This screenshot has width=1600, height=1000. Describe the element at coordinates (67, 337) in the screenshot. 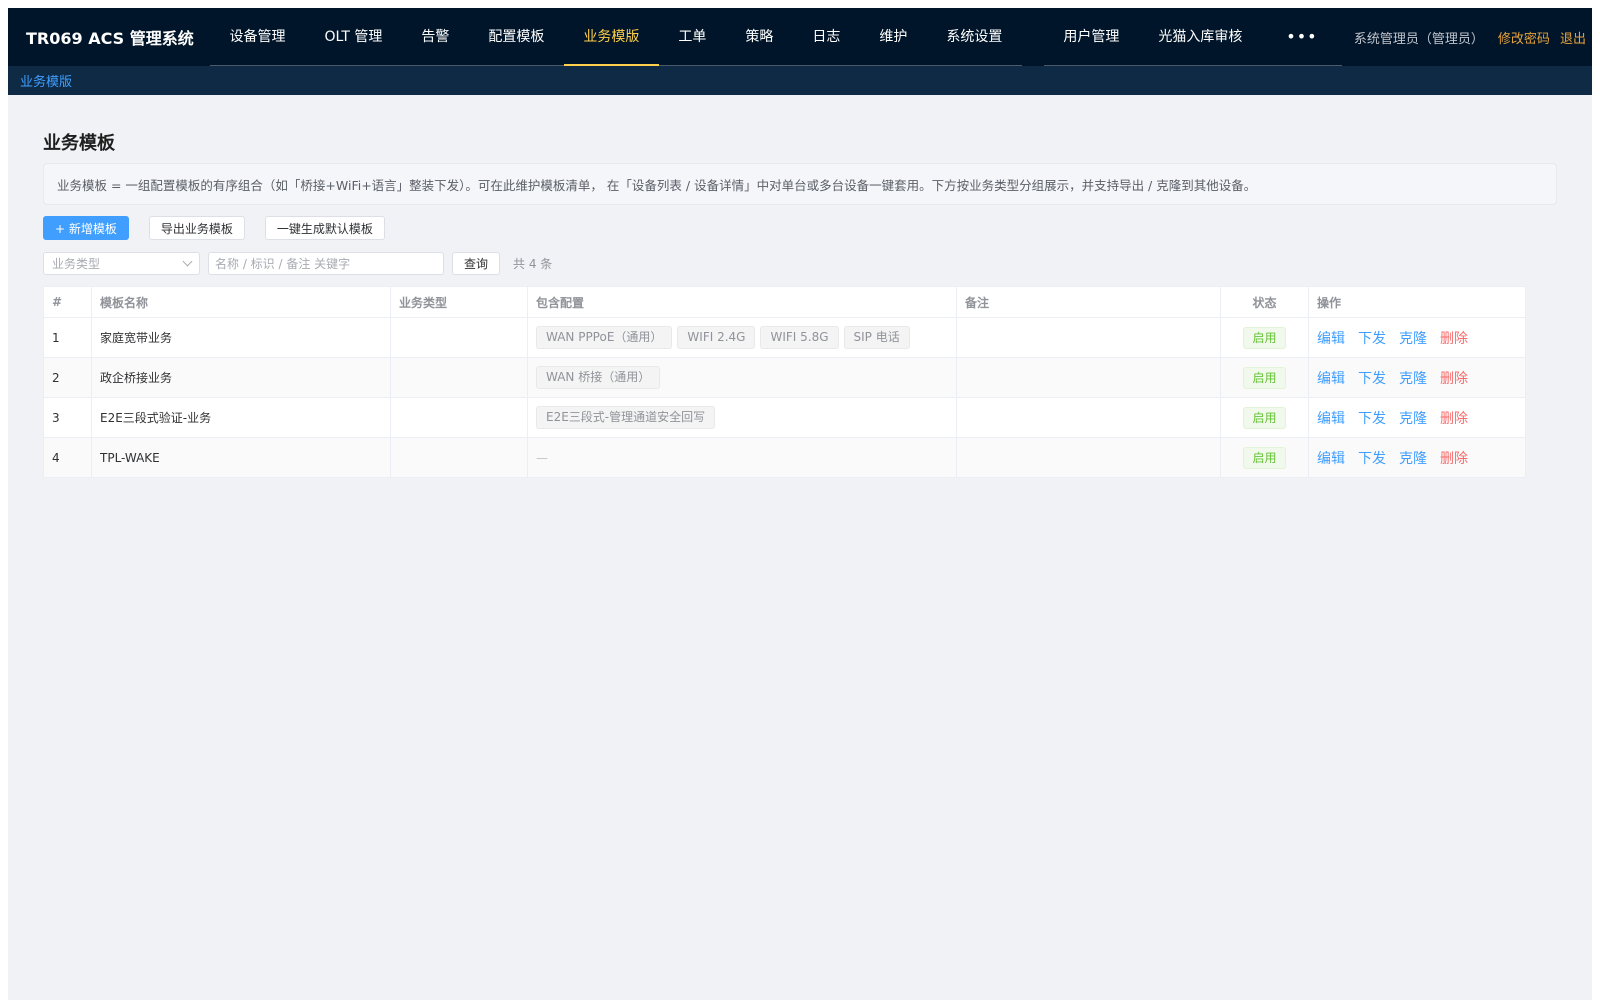

I see `row-index: 1` at that location.